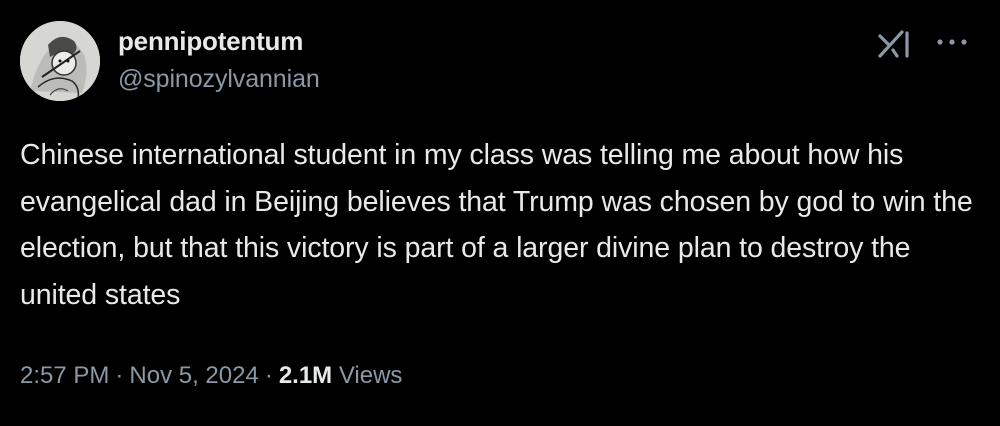  I want to click on views-label: Views, so click(371, 375).